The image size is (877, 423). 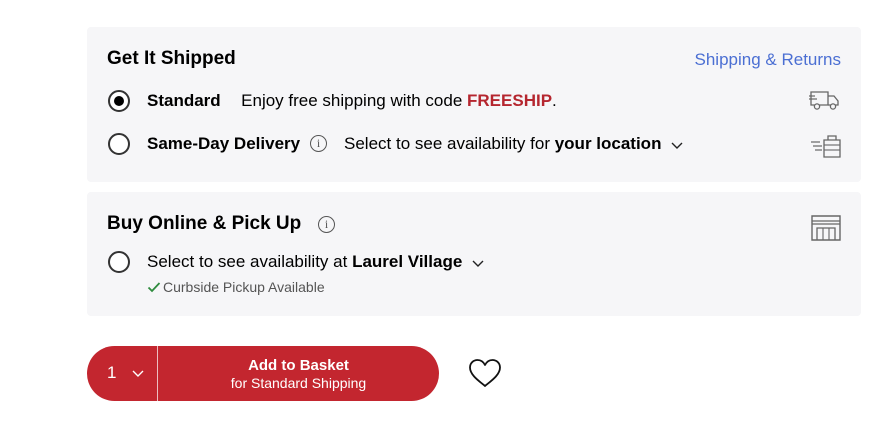 What do you see at coordinates (112, 372) in the screenshot?
I see `quantity-value: 1` at bounding box center [112, 372].